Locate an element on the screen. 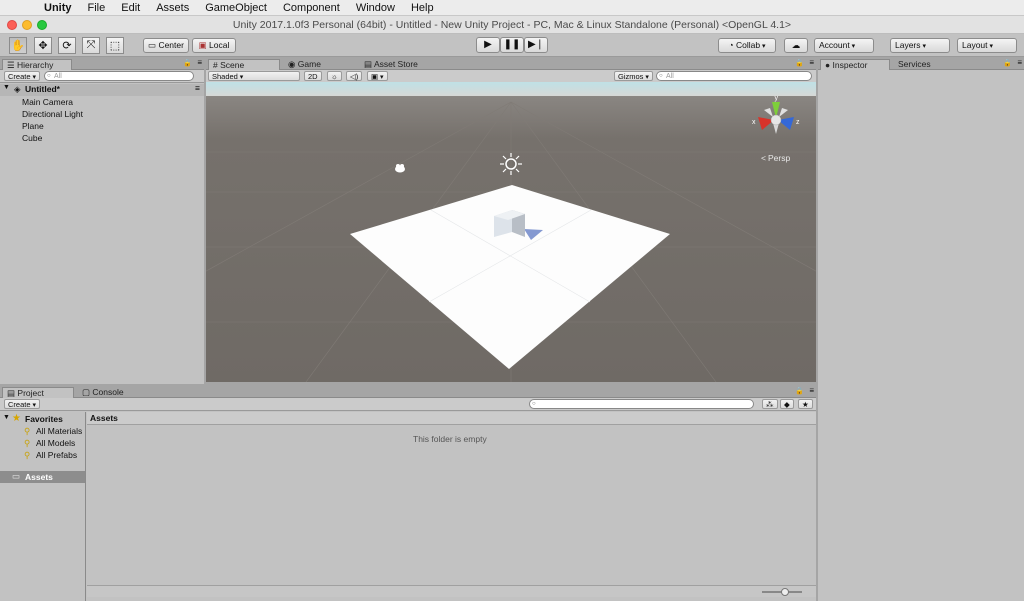  breadcrumb-assets: Assets is located at coordinates (104, 418).